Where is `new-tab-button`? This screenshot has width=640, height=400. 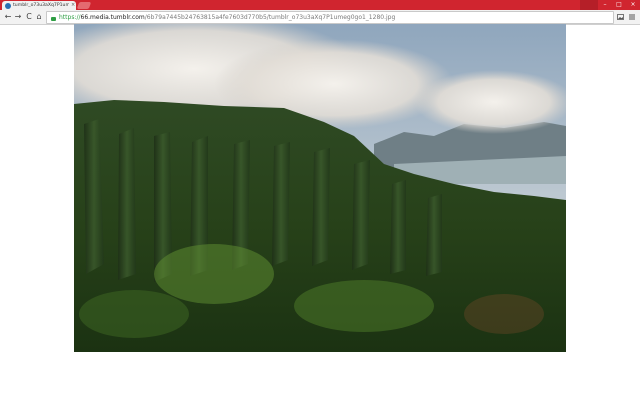 new-tab-button is located at coordinates (84, 5).